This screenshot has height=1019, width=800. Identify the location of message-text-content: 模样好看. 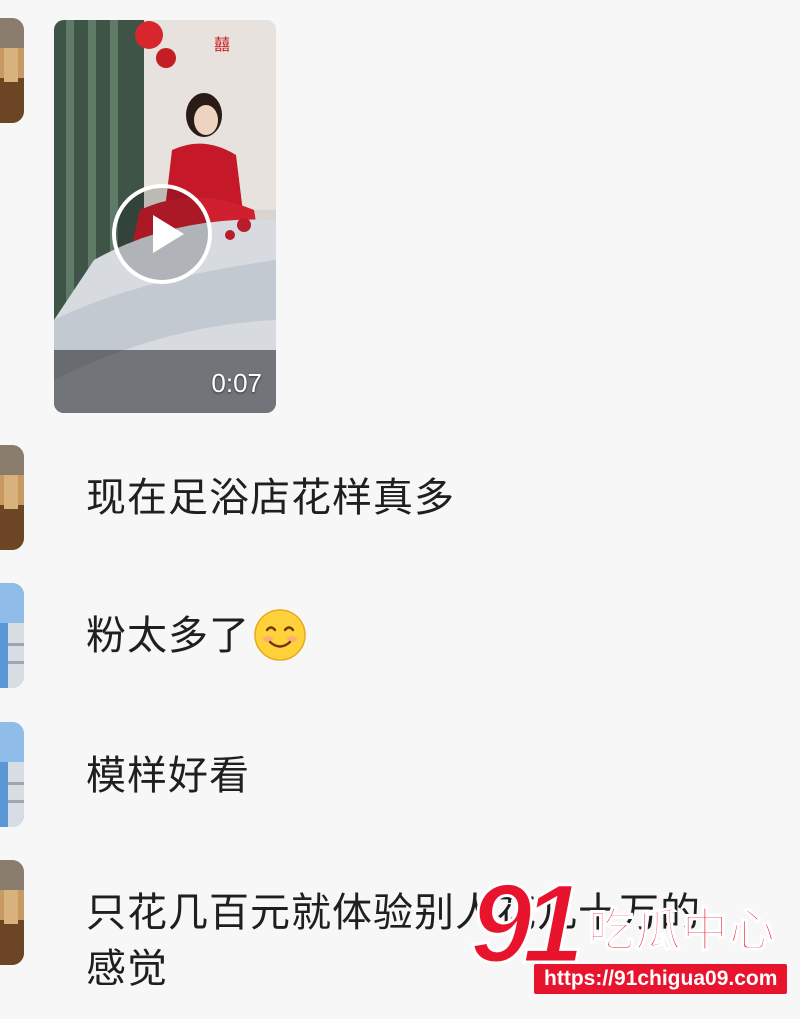
(168, 776).